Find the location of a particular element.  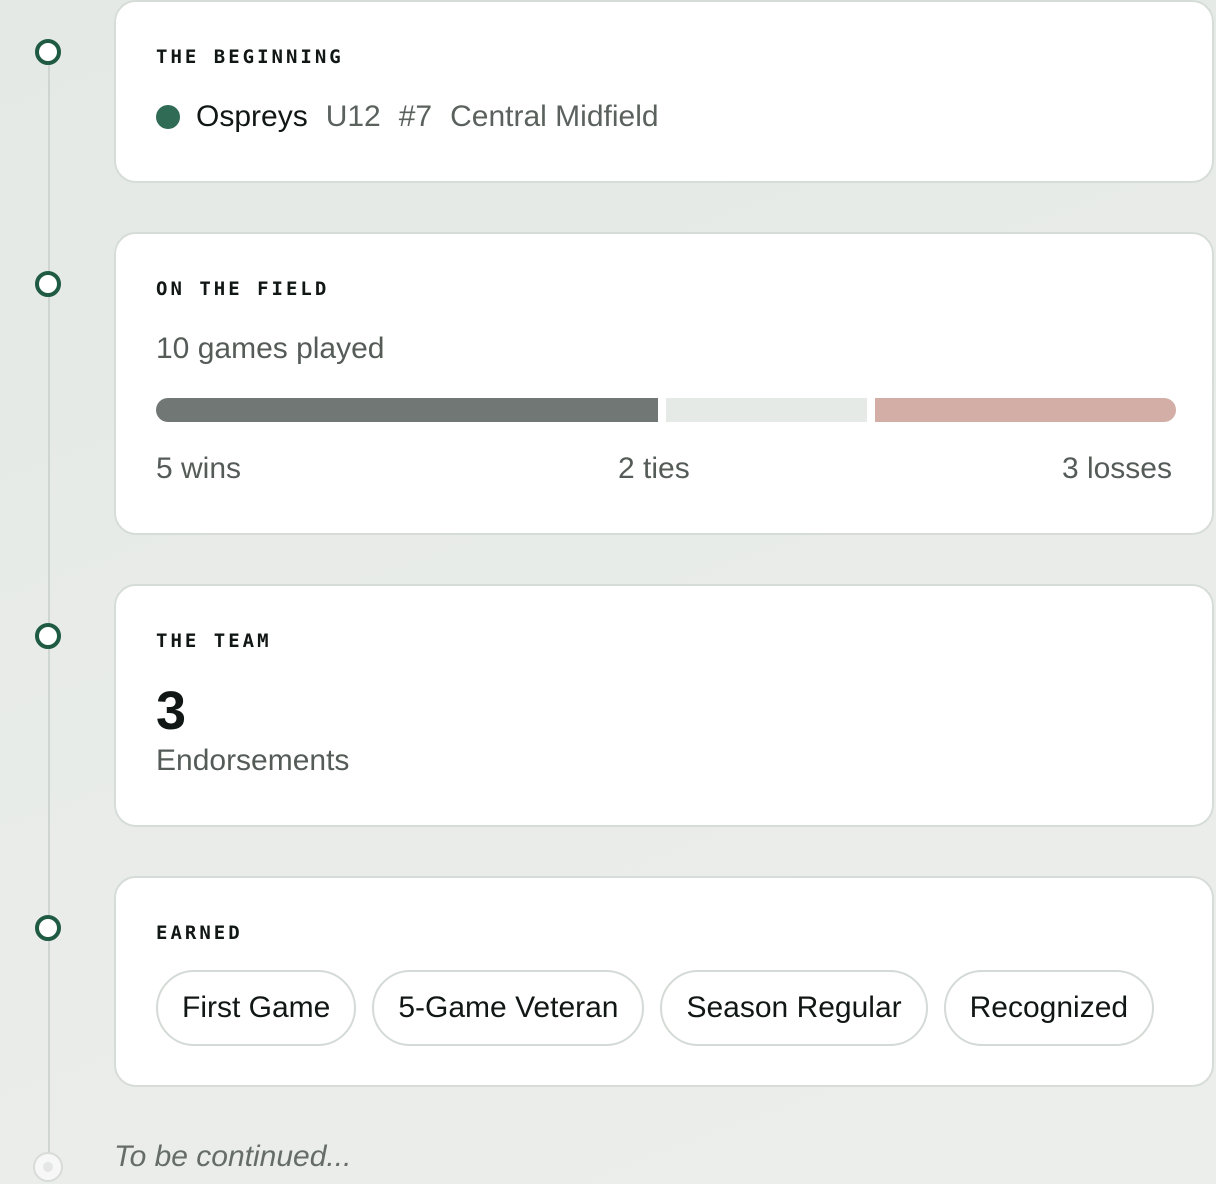

player-position: Central Midfield is located at coordinates (554, 116).